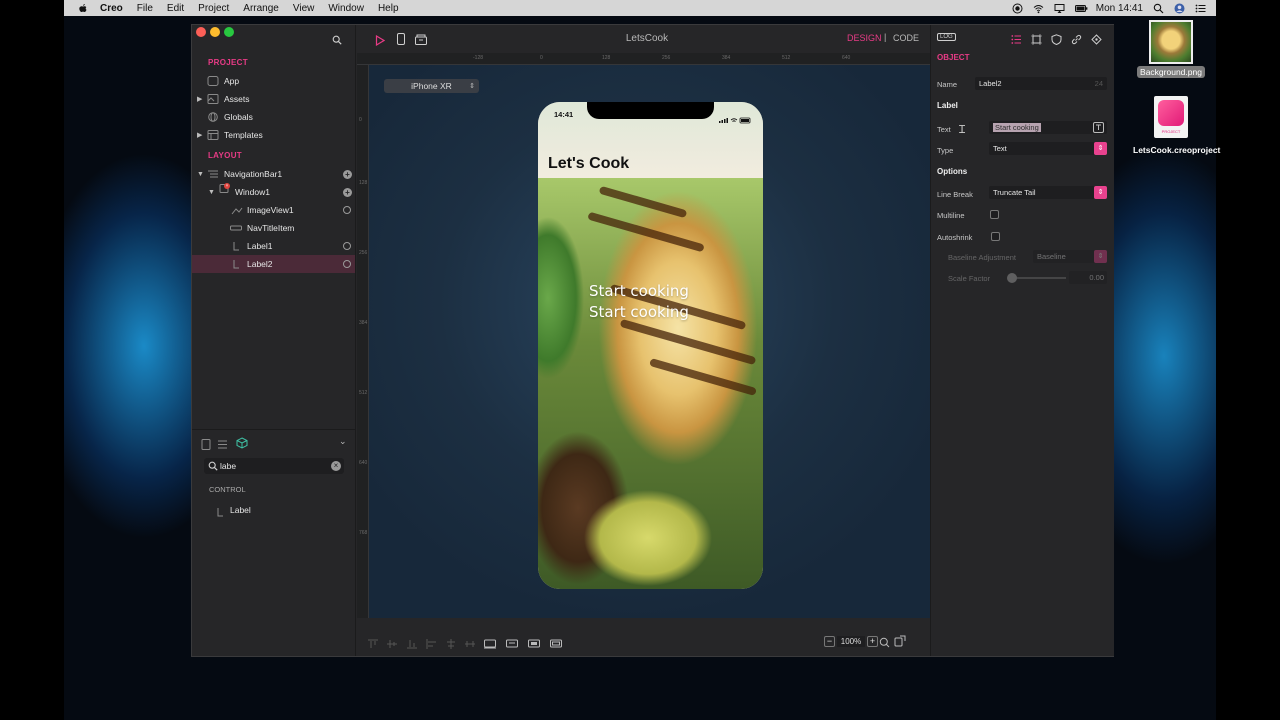 Image resolution: width=1280 pixels, height=720 pixels. What do you see at coordinates (1179, 8) in the screenshot?
I see `user-avatar-icon` at bounding box center [1179, 8].